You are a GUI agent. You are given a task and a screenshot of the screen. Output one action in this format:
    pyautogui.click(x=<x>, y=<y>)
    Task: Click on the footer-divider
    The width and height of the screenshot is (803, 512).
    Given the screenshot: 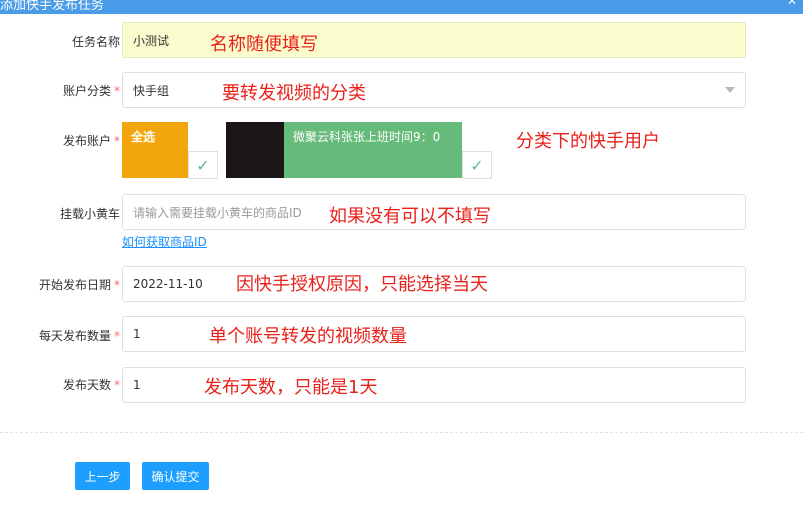 What is the action you would take?
    pyautogui.click(x=401, y=432)
    